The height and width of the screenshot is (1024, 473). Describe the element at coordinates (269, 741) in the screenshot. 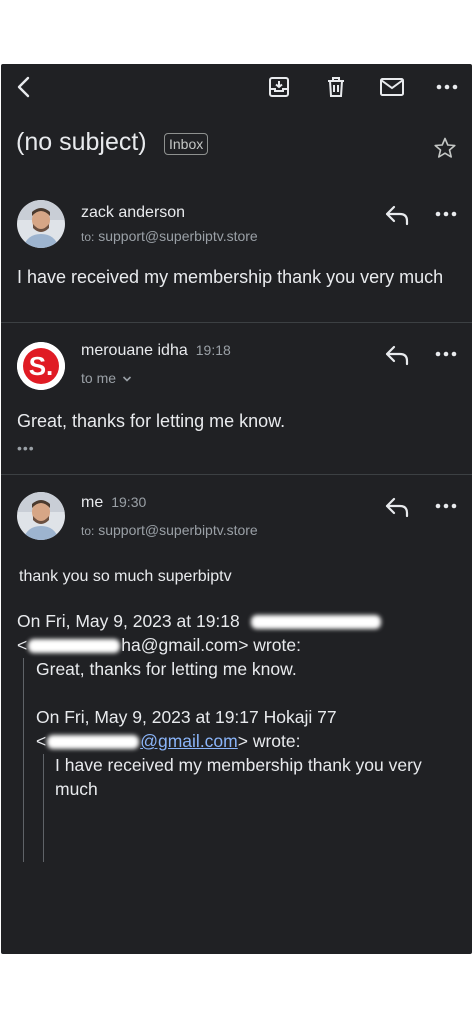

I see `quote-close: > wrote:` at that location.